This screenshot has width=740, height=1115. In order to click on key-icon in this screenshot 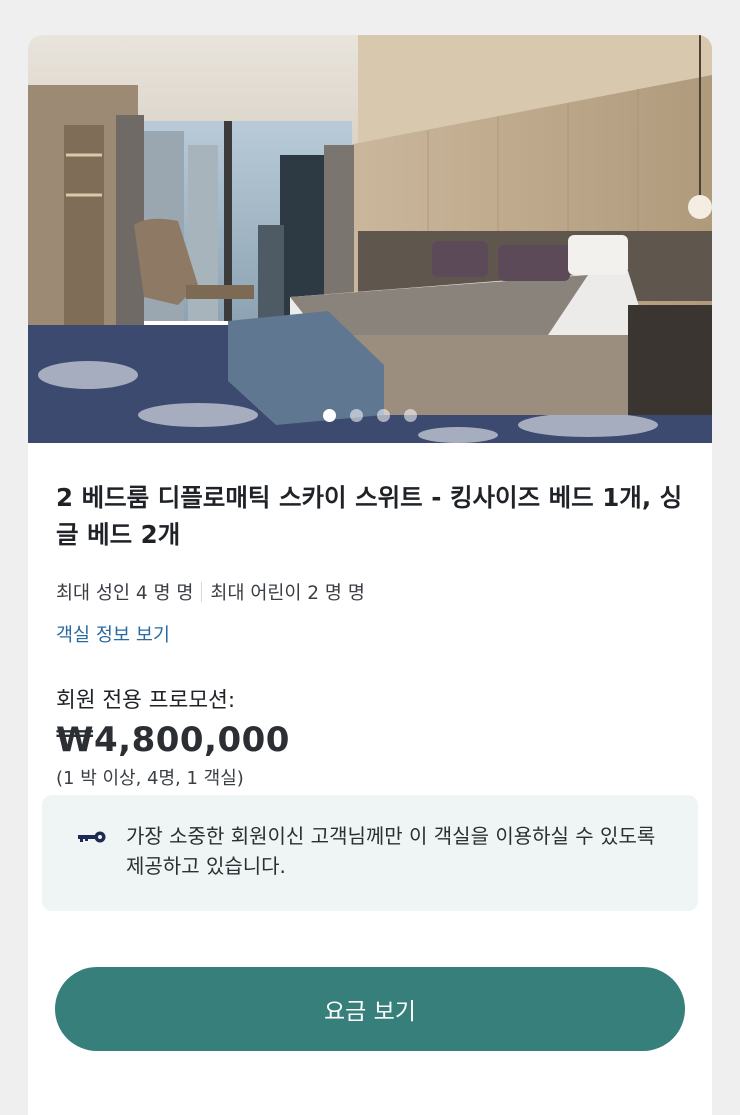, I will do `click(91, 838)`.